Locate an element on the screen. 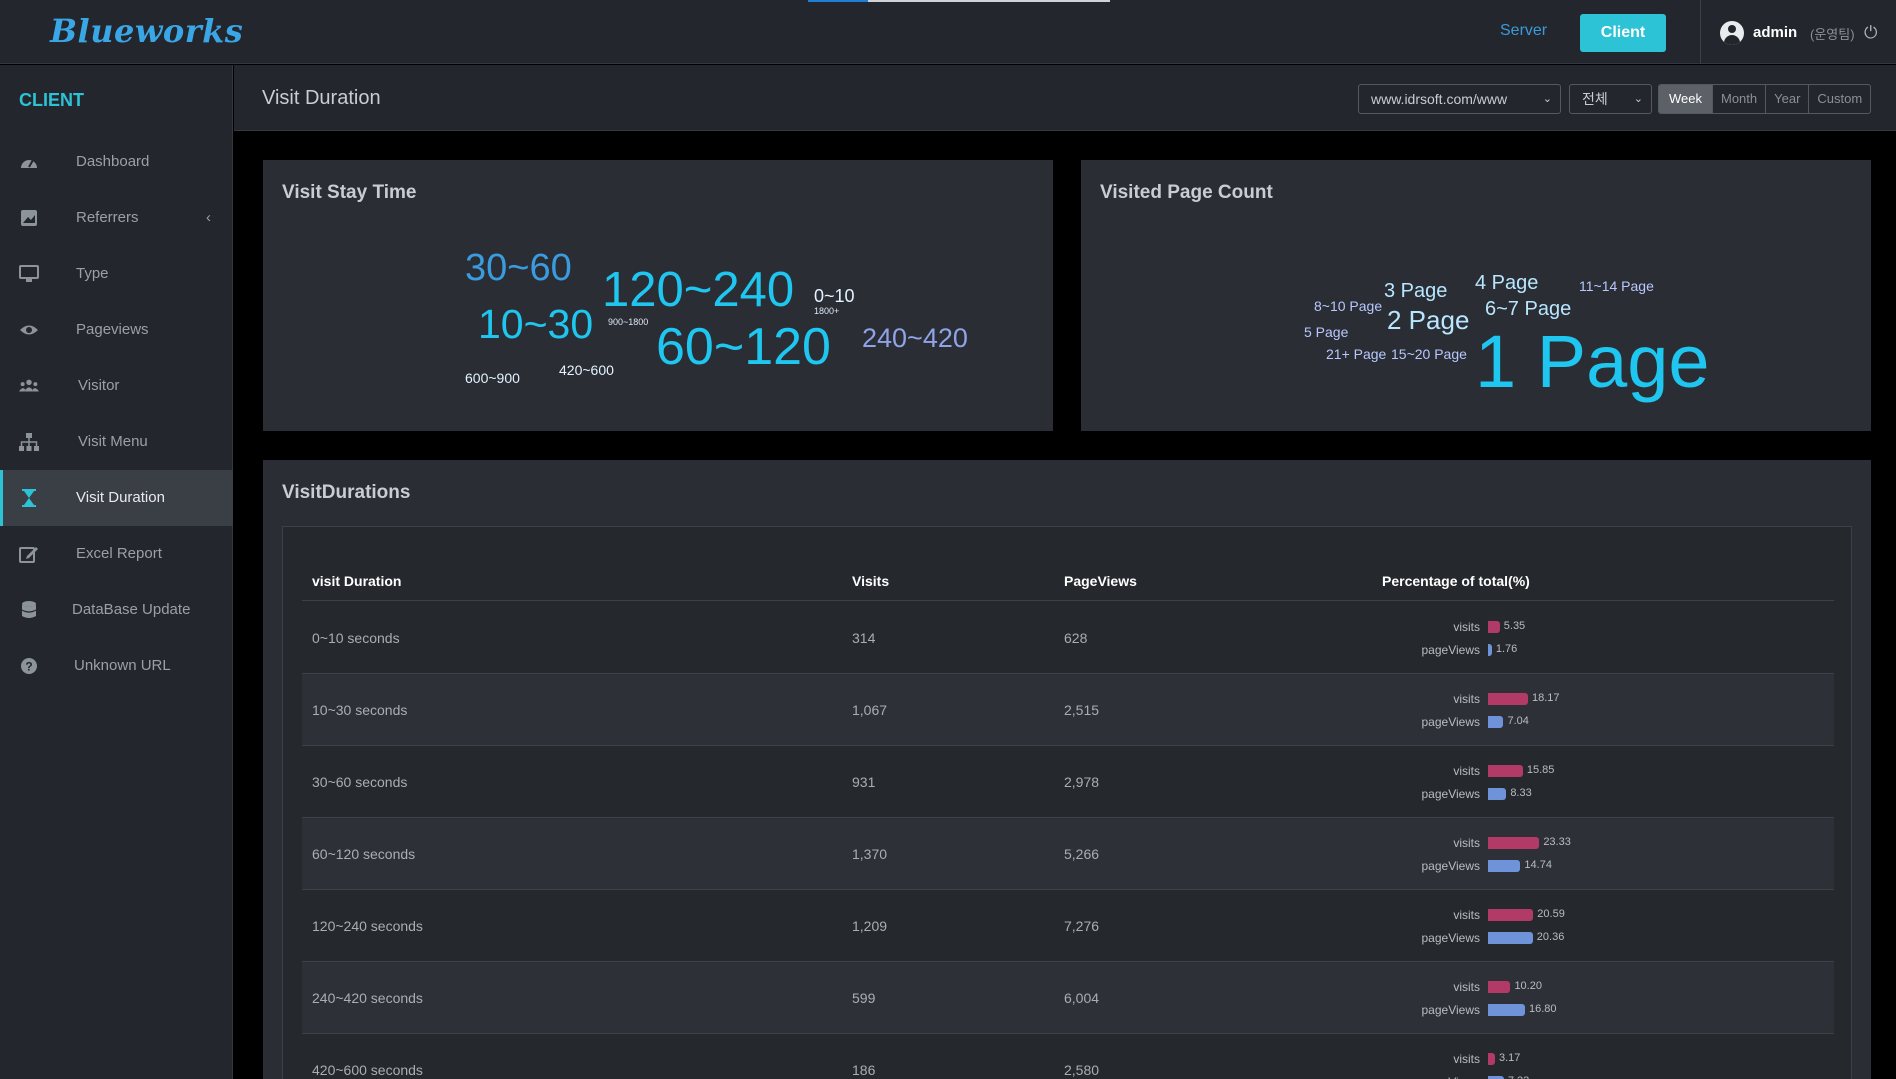 This screenshot has width=1896, height=1079. column-header-visits: Visits is located at coordinates (870, 581).